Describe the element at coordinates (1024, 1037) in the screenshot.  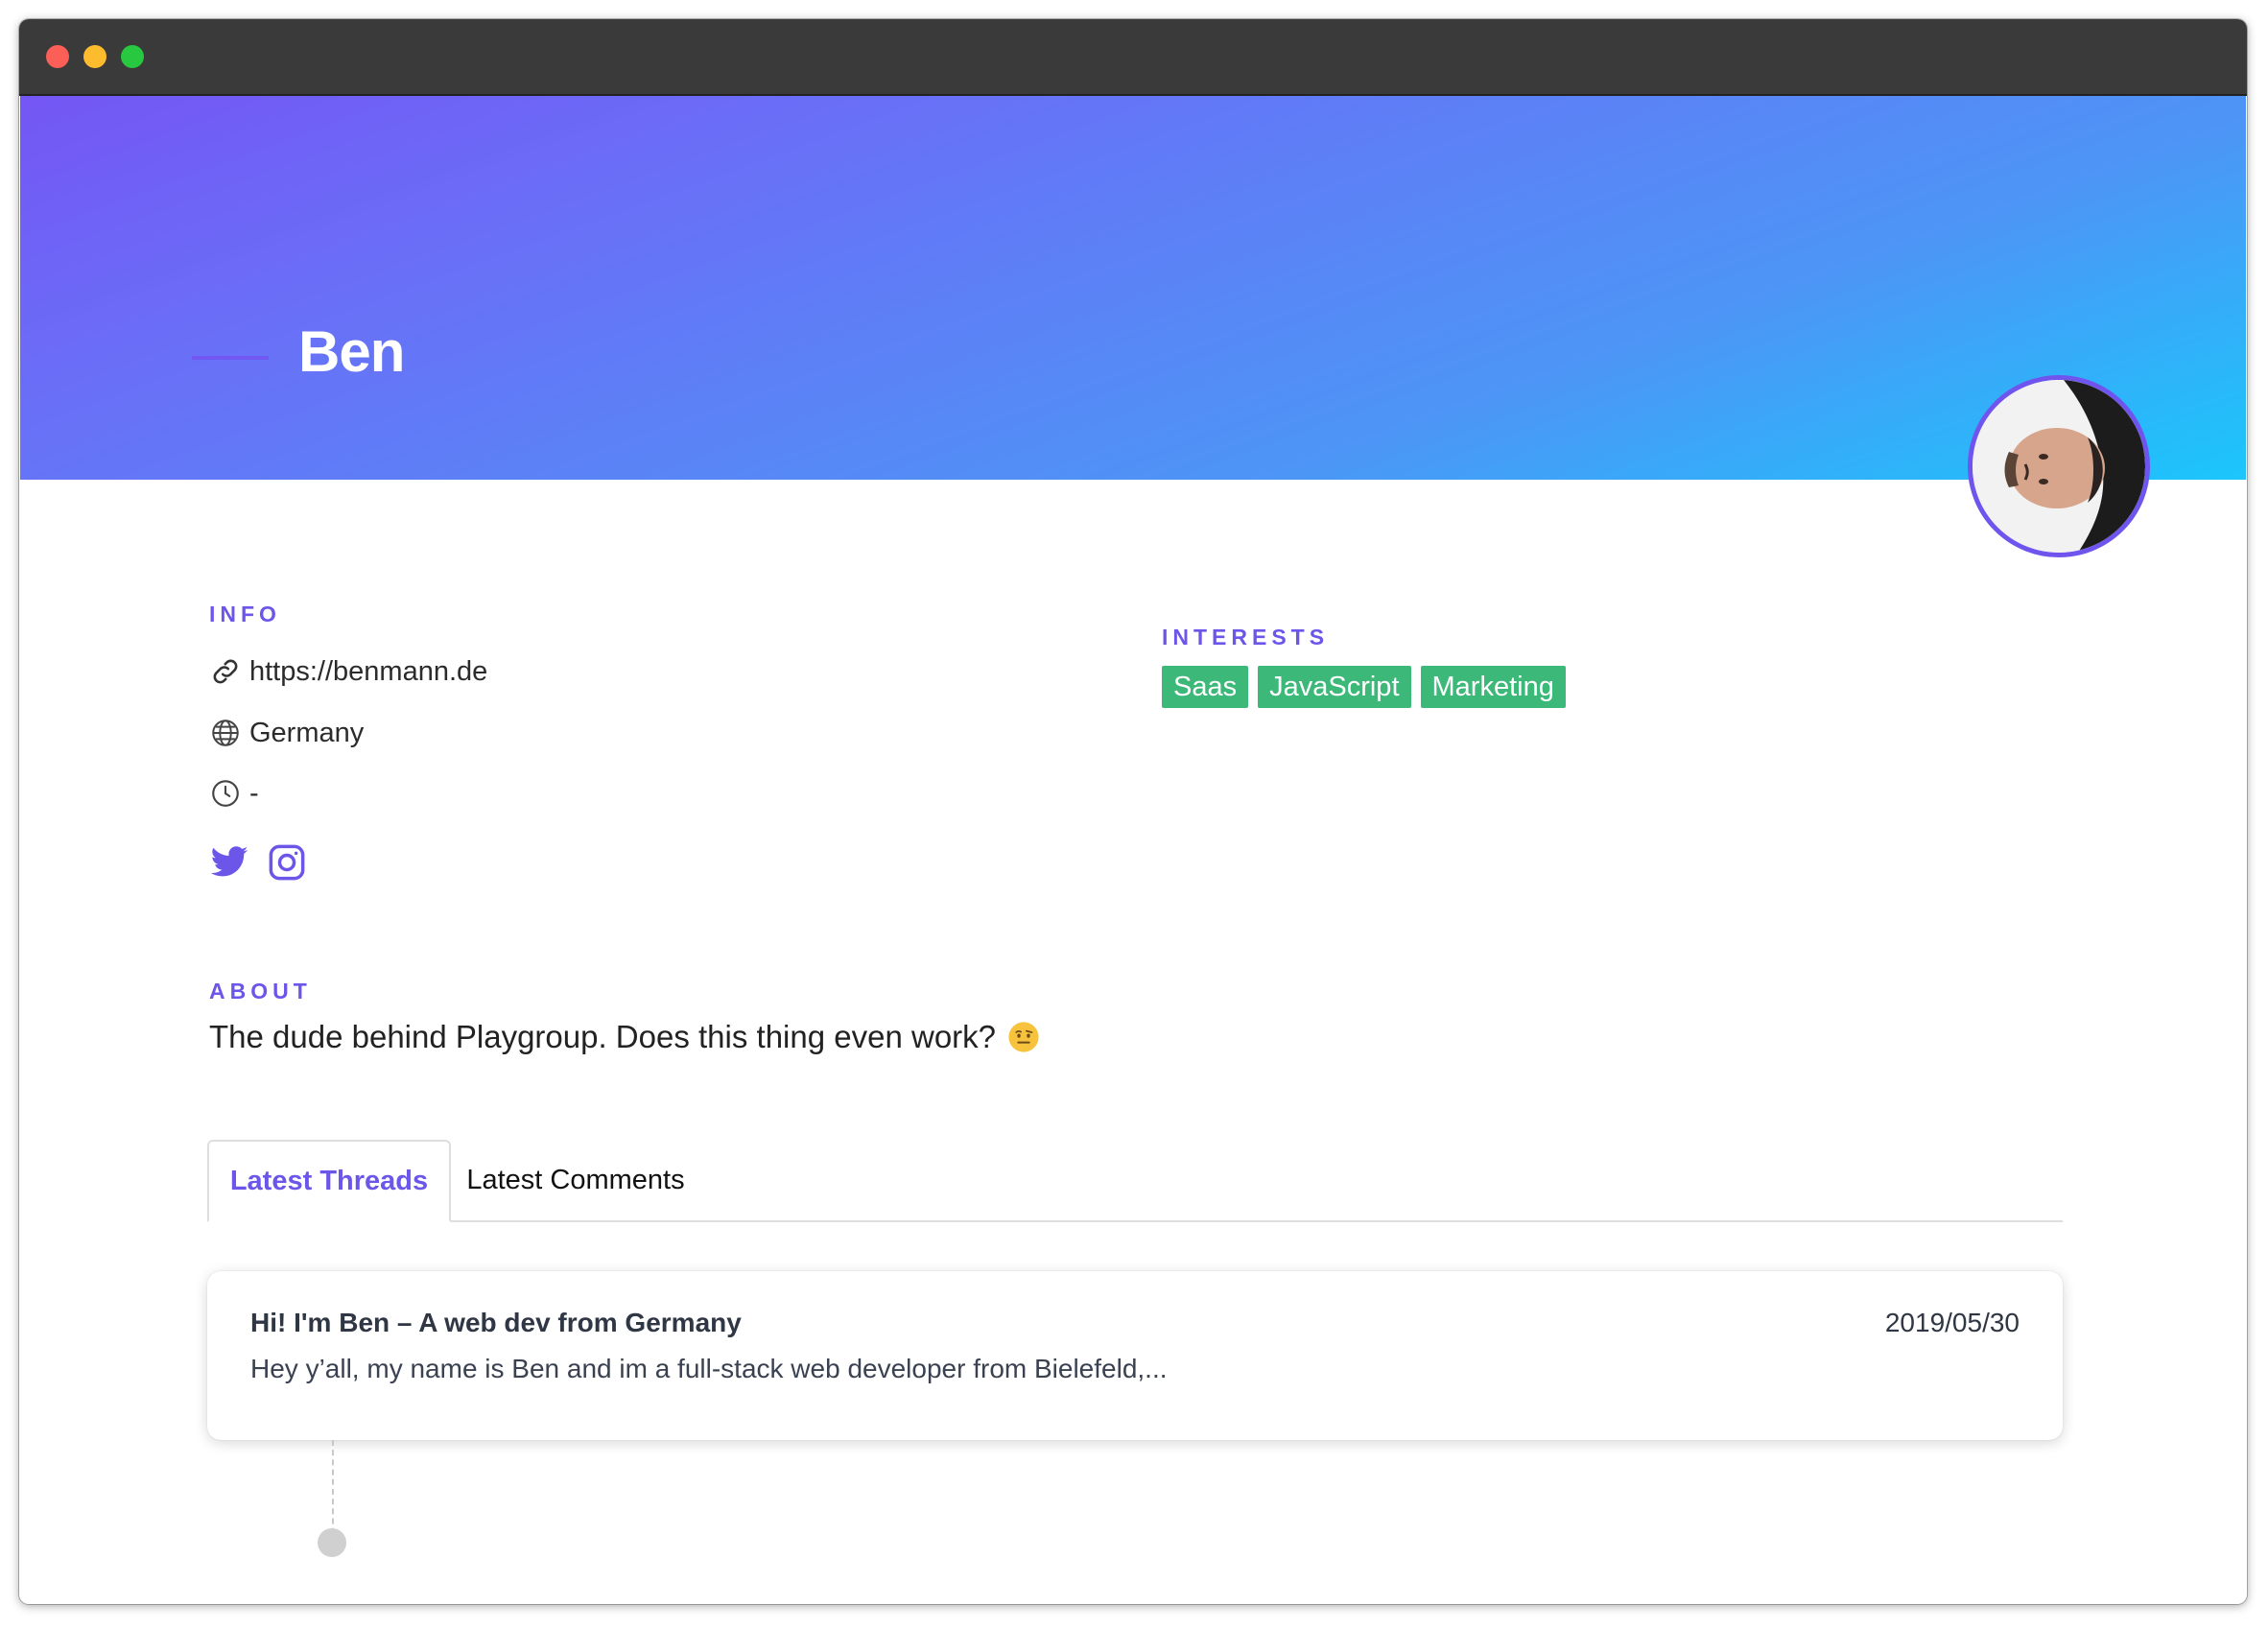
I see `raised-eyebrow-emoji-icon` at that location.